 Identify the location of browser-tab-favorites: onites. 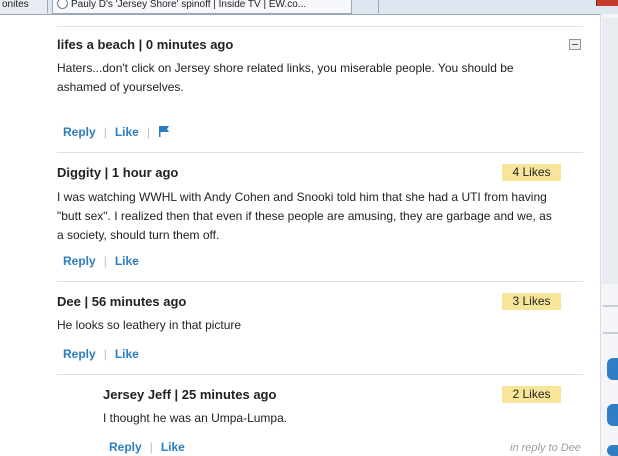
(24, 6).